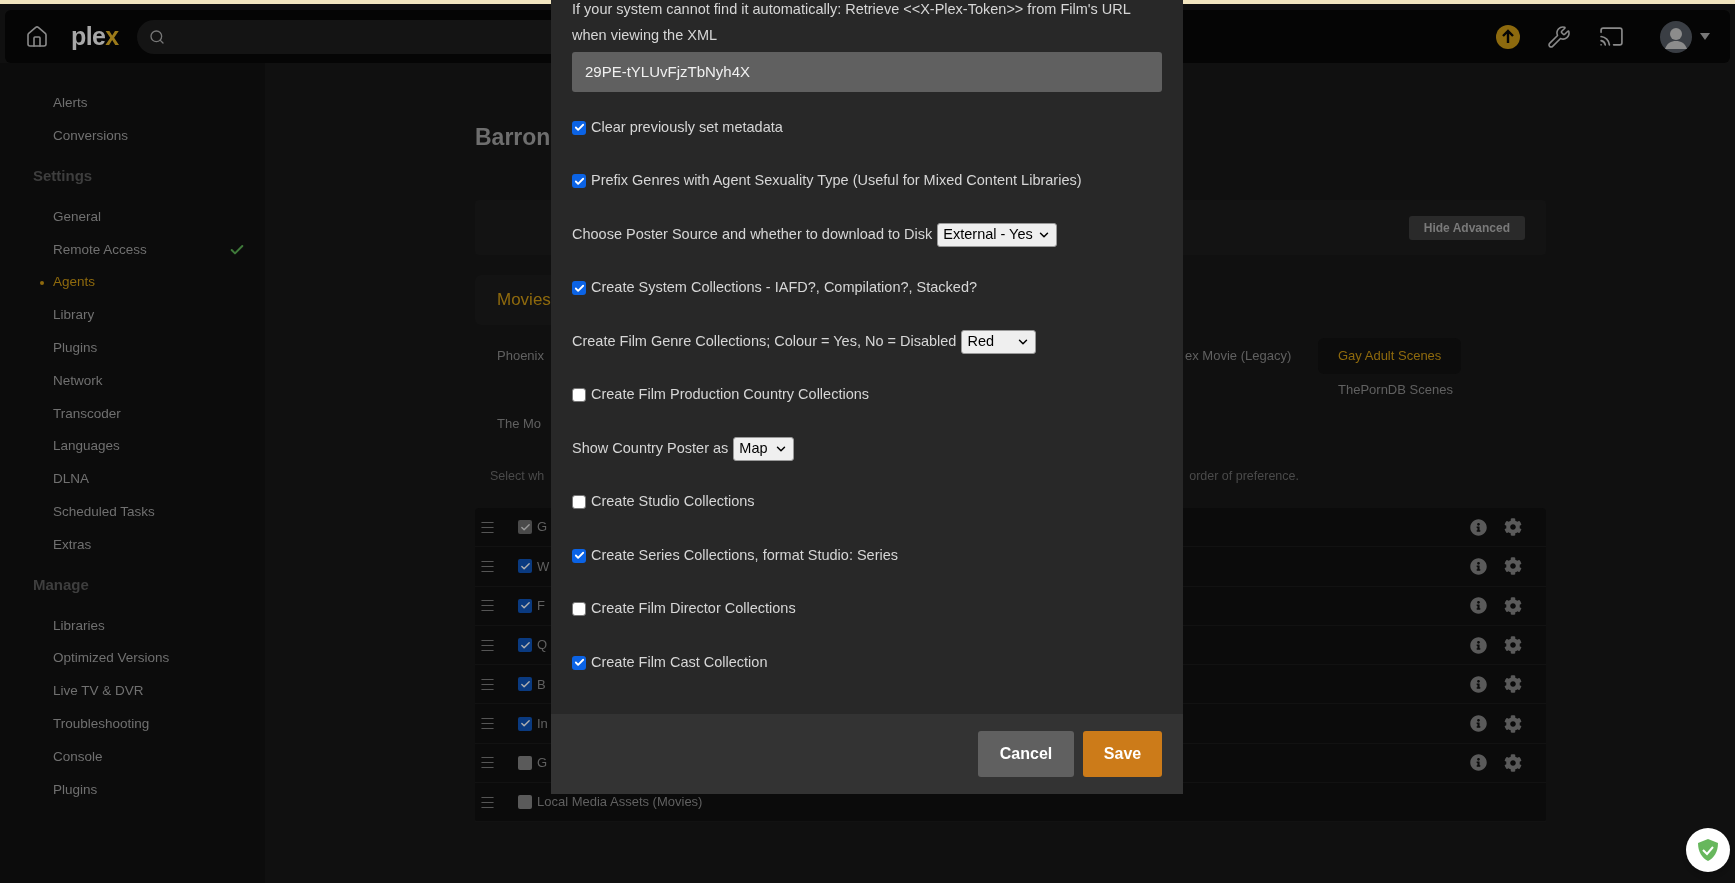 The width and height of the screenshot is (1735, 883). What do you see at coordinates (542, 723) in the screenshot?
I see `agent-name: In` at bounding box center [542, 723].